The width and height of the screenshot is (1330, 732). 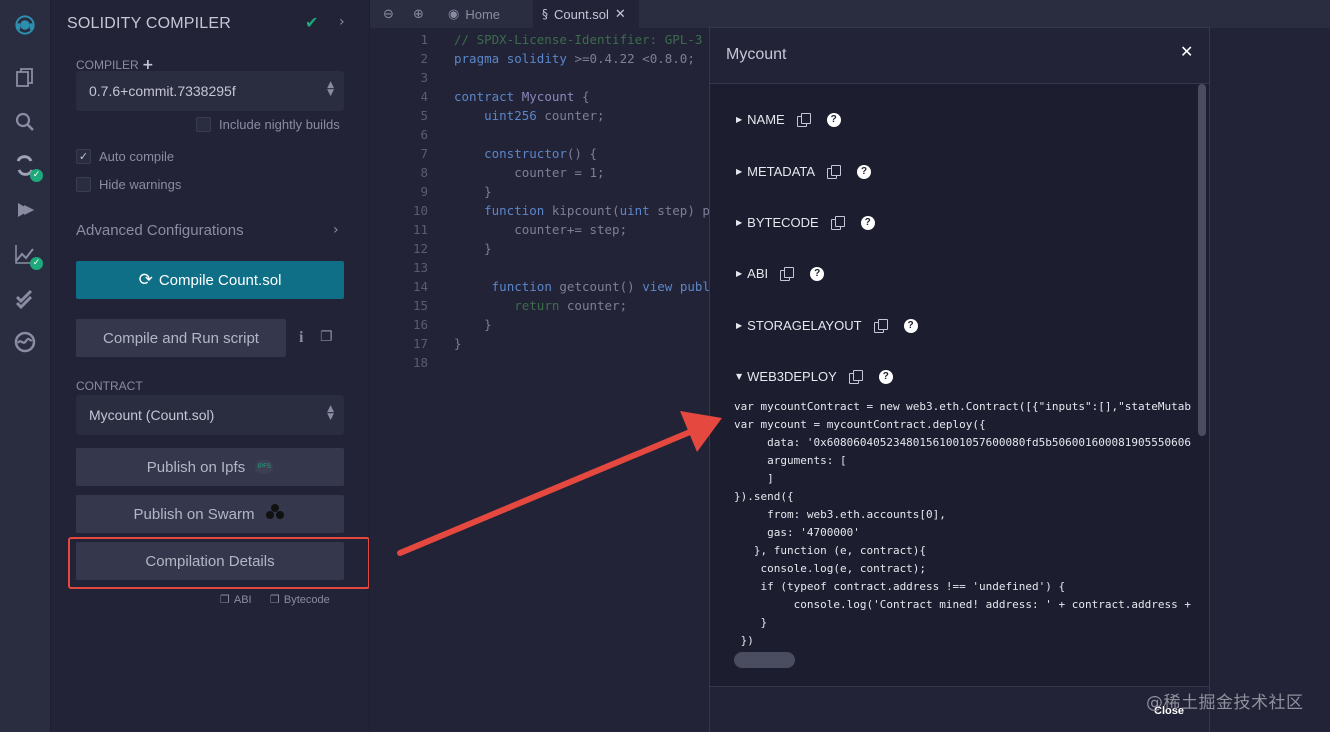 I want to click on compiled-check-icon: ✔, so click(x=312, y=22).